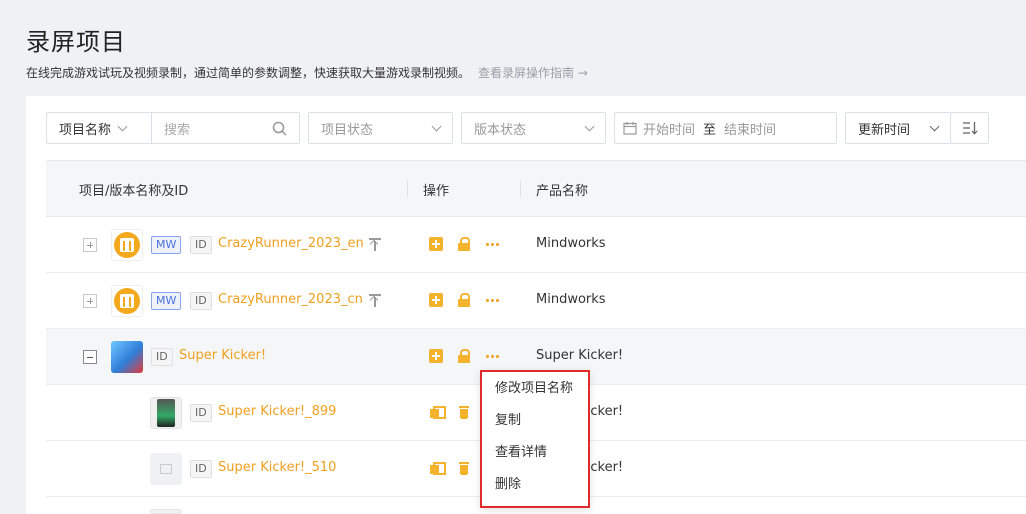 The width and height of the screenshot is (1026, 514). What do you see at coordinates (225, 128) in the screenshot?
I see `search-input: 搜索` at bounding box center [225, 128].